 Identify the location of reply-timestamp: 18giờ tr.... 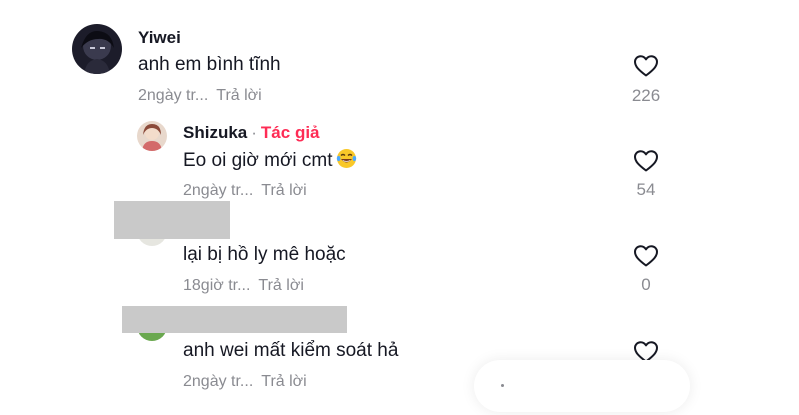
(217, 285).